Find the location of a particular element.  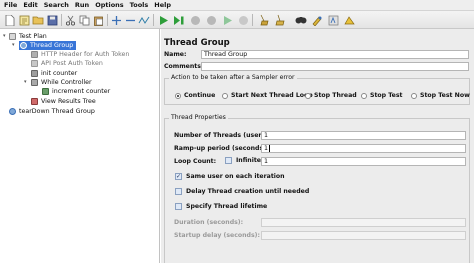

tree-item-while-controller: While Controller is located at coordinates (61, 82).